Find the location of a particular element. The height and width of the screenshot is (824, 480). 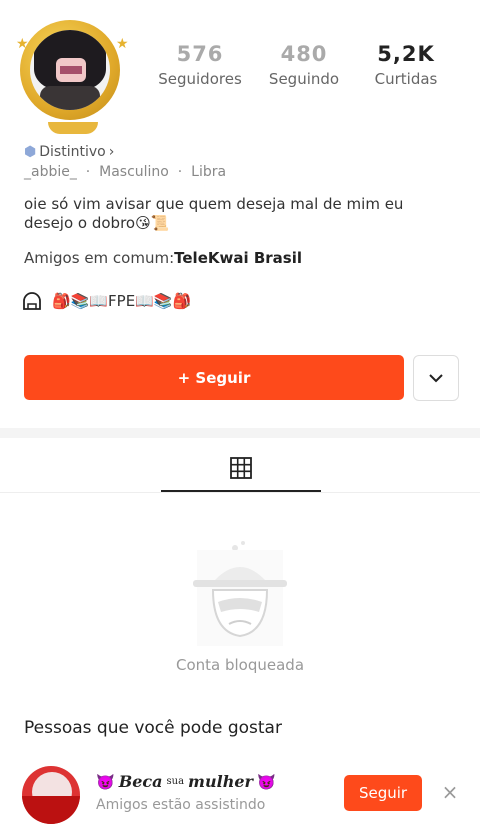

close-icon: × is located at coordinates (450, 792).